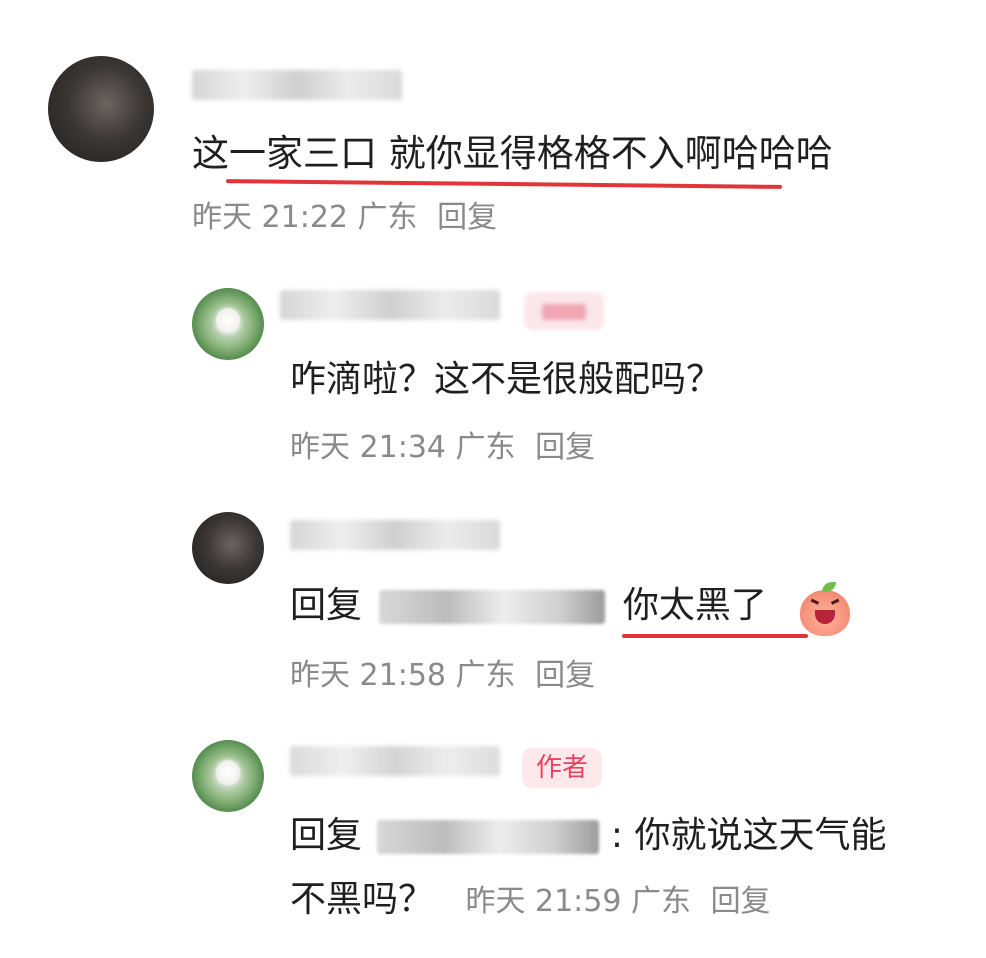 This screenshot has width=986, height=958. I want to click on reply-meta: 昨天 21:59 广东 回复, so click(617, 901).